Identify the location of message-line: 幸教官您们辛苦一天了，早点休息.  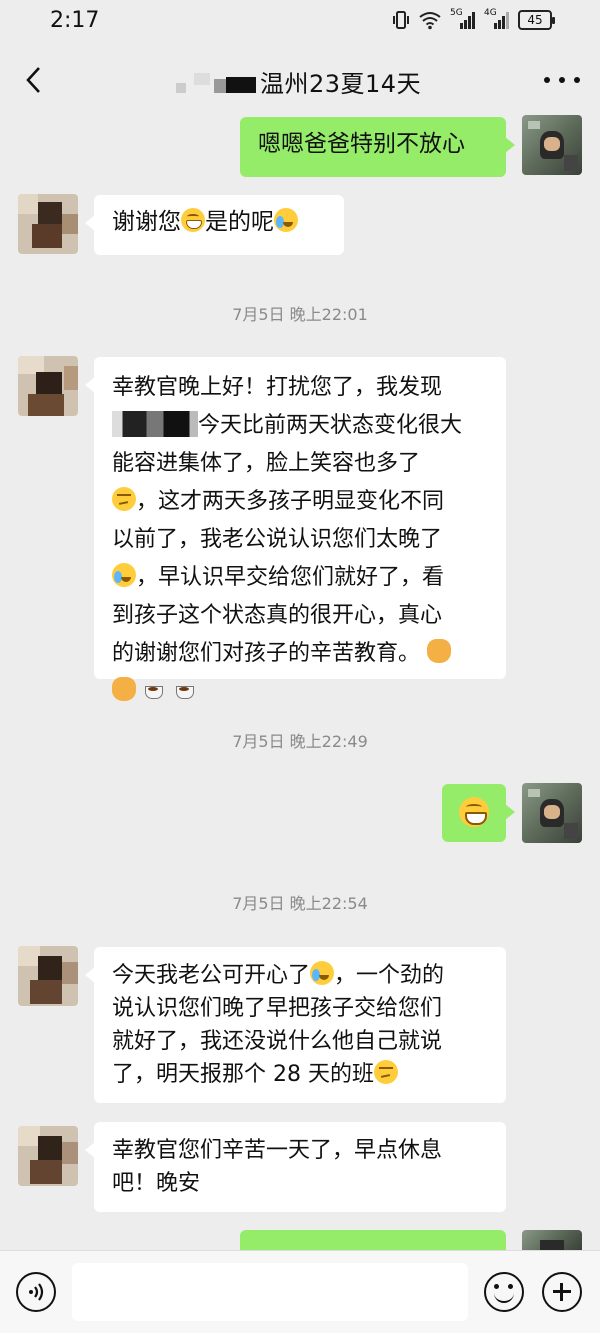
(277, 1150).